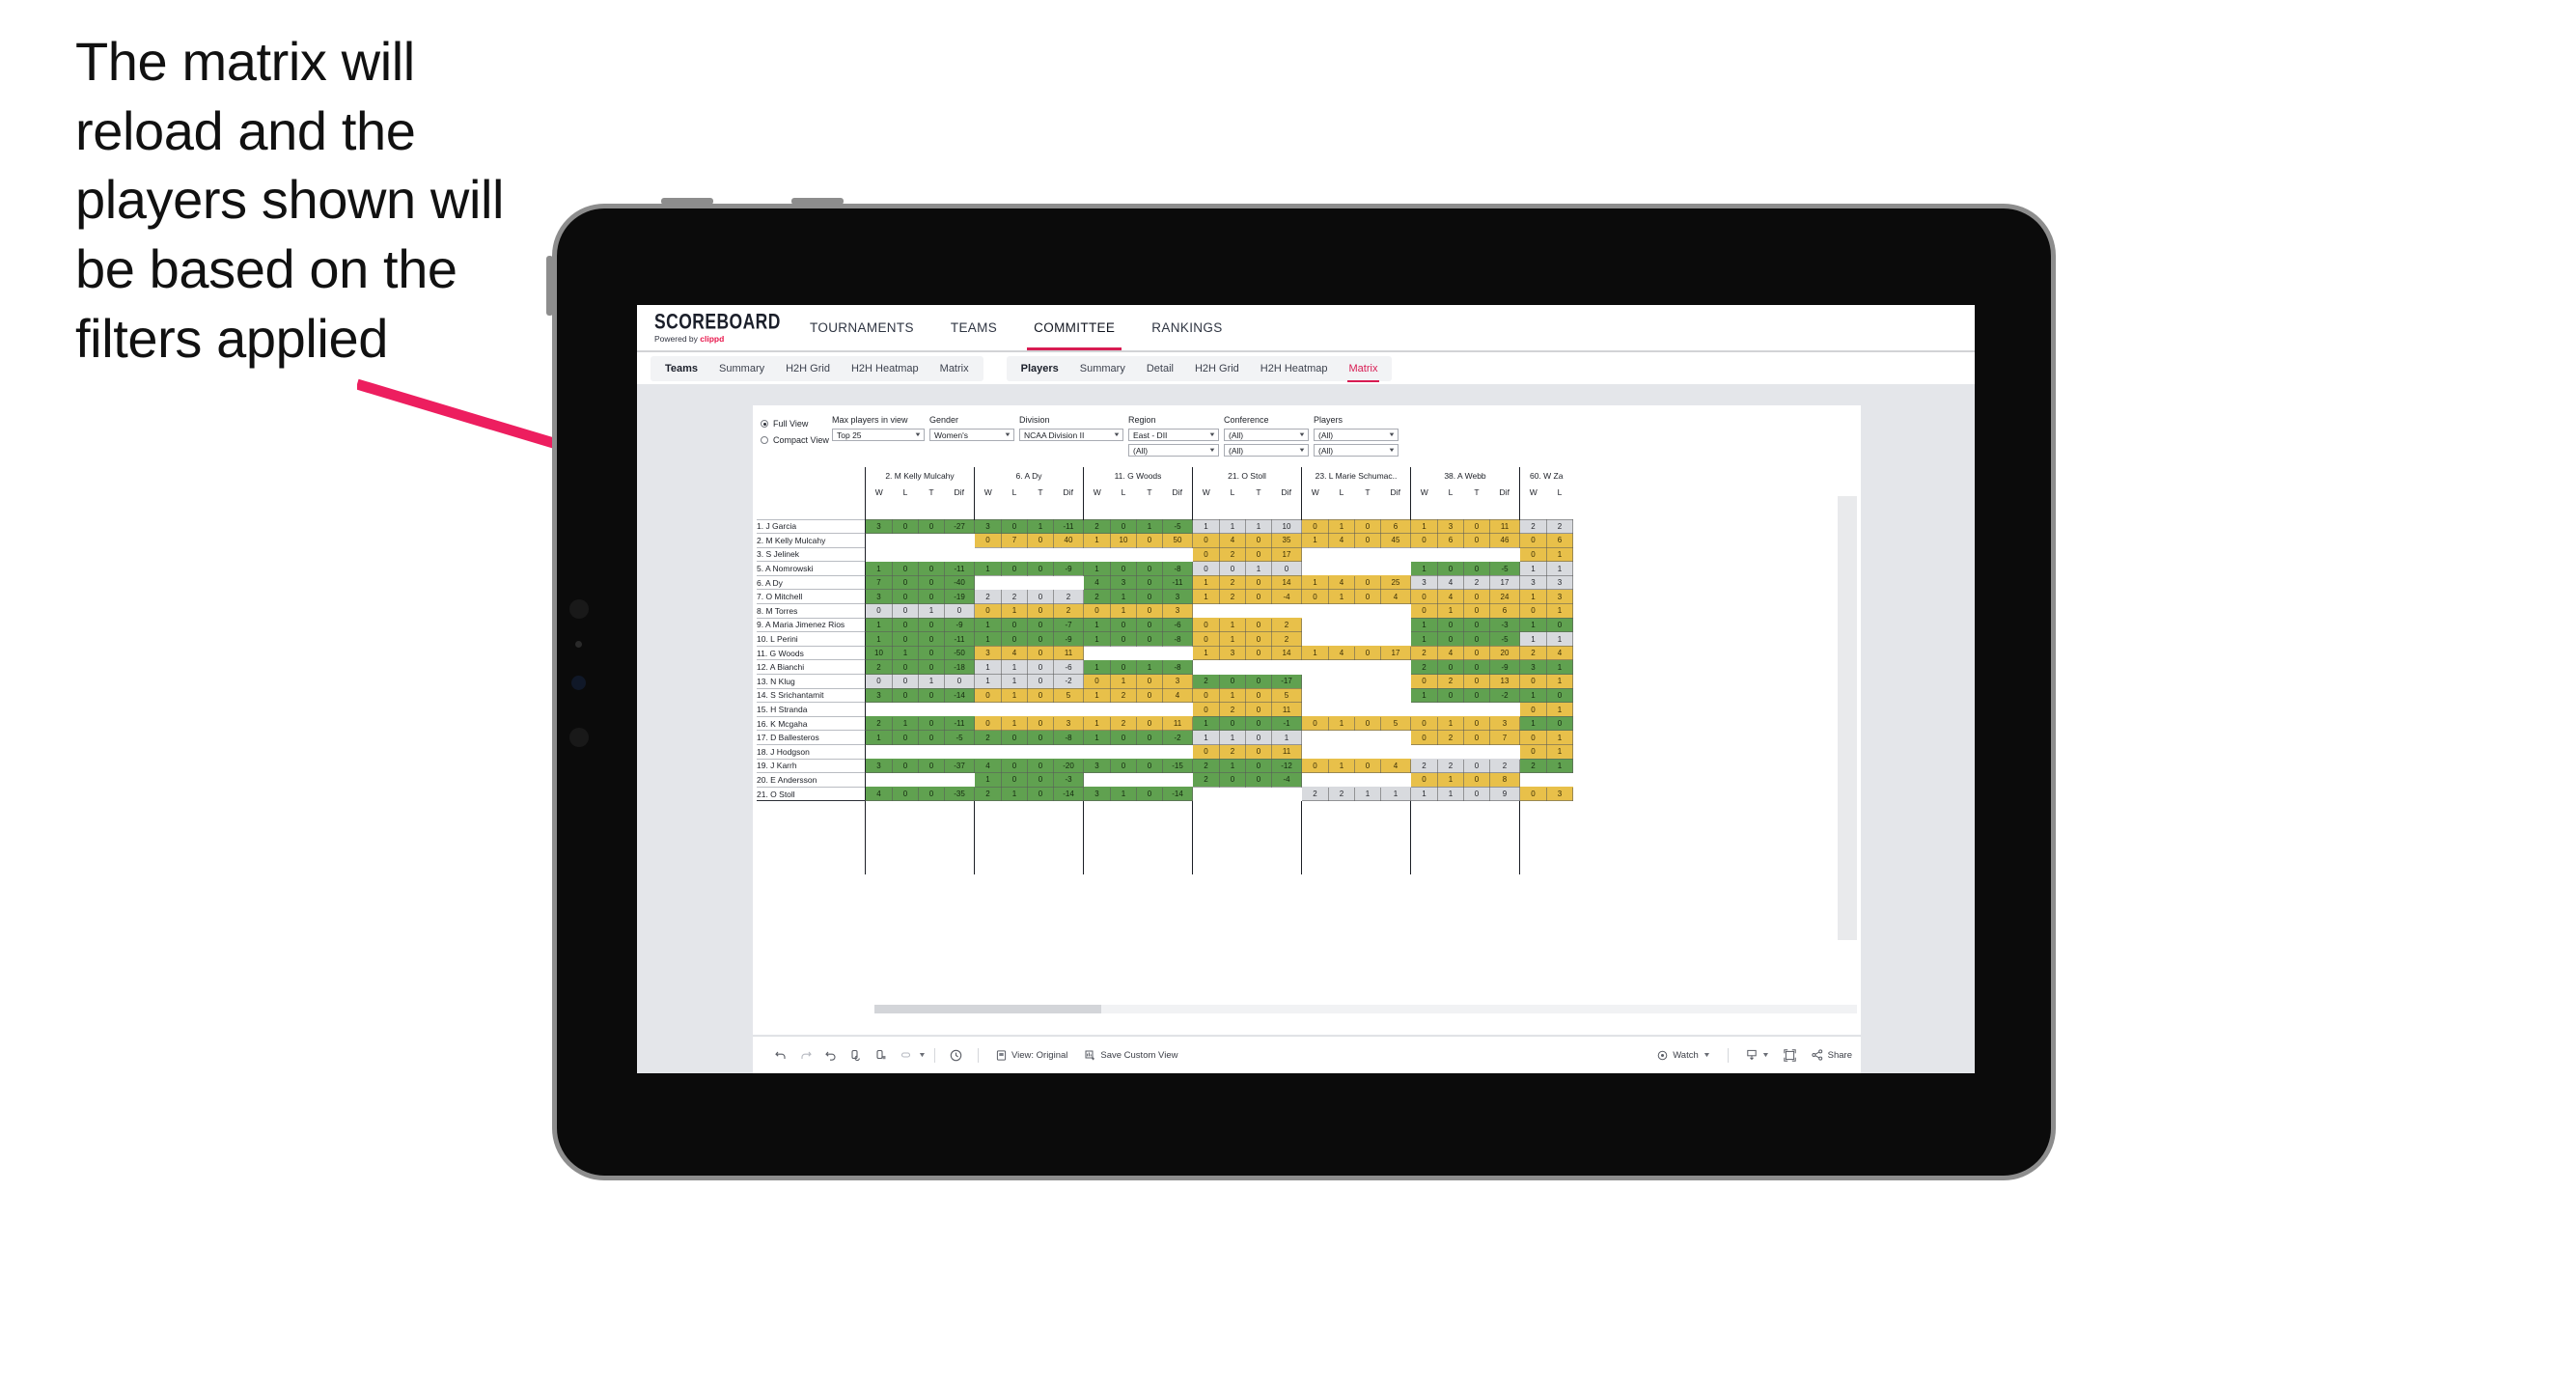  Describe the element at coordinates (1031, 1056) in the screenshot. I see `view-original-button: View: Original` at that location.